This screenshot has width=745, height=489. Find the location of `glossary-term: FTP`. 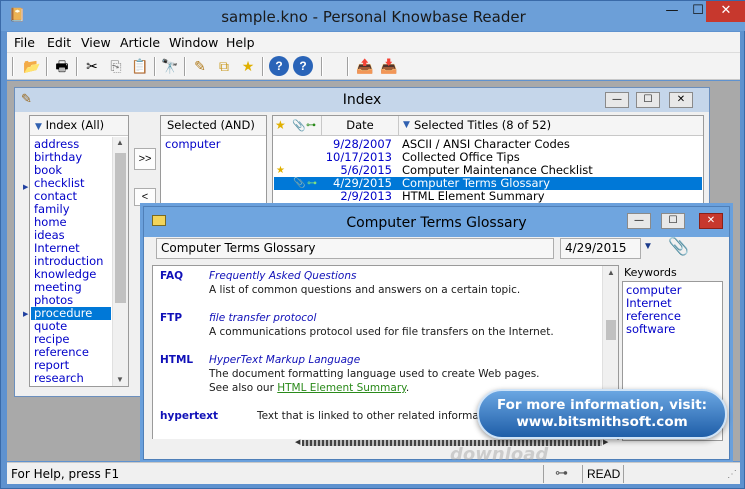

glossary-term: FTP is located at coordinates (171, 318).